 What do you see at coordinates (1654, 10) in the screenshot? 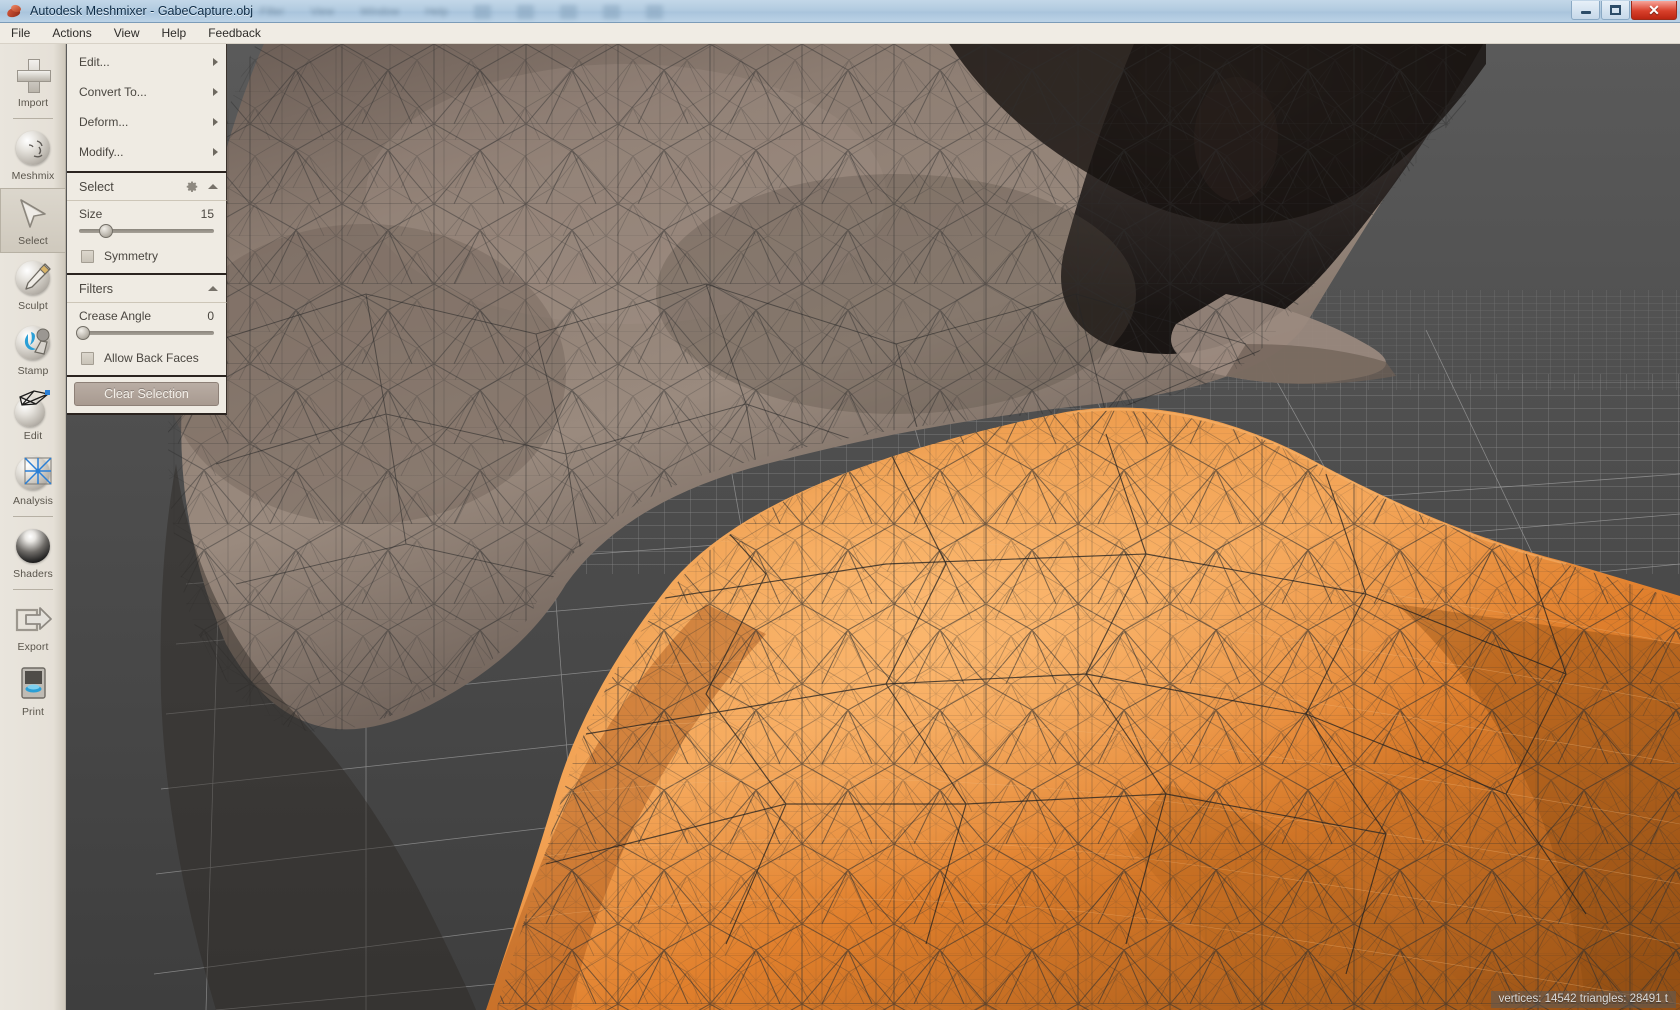
I see `close-button: ✕` at bounding box center [1654, 10].